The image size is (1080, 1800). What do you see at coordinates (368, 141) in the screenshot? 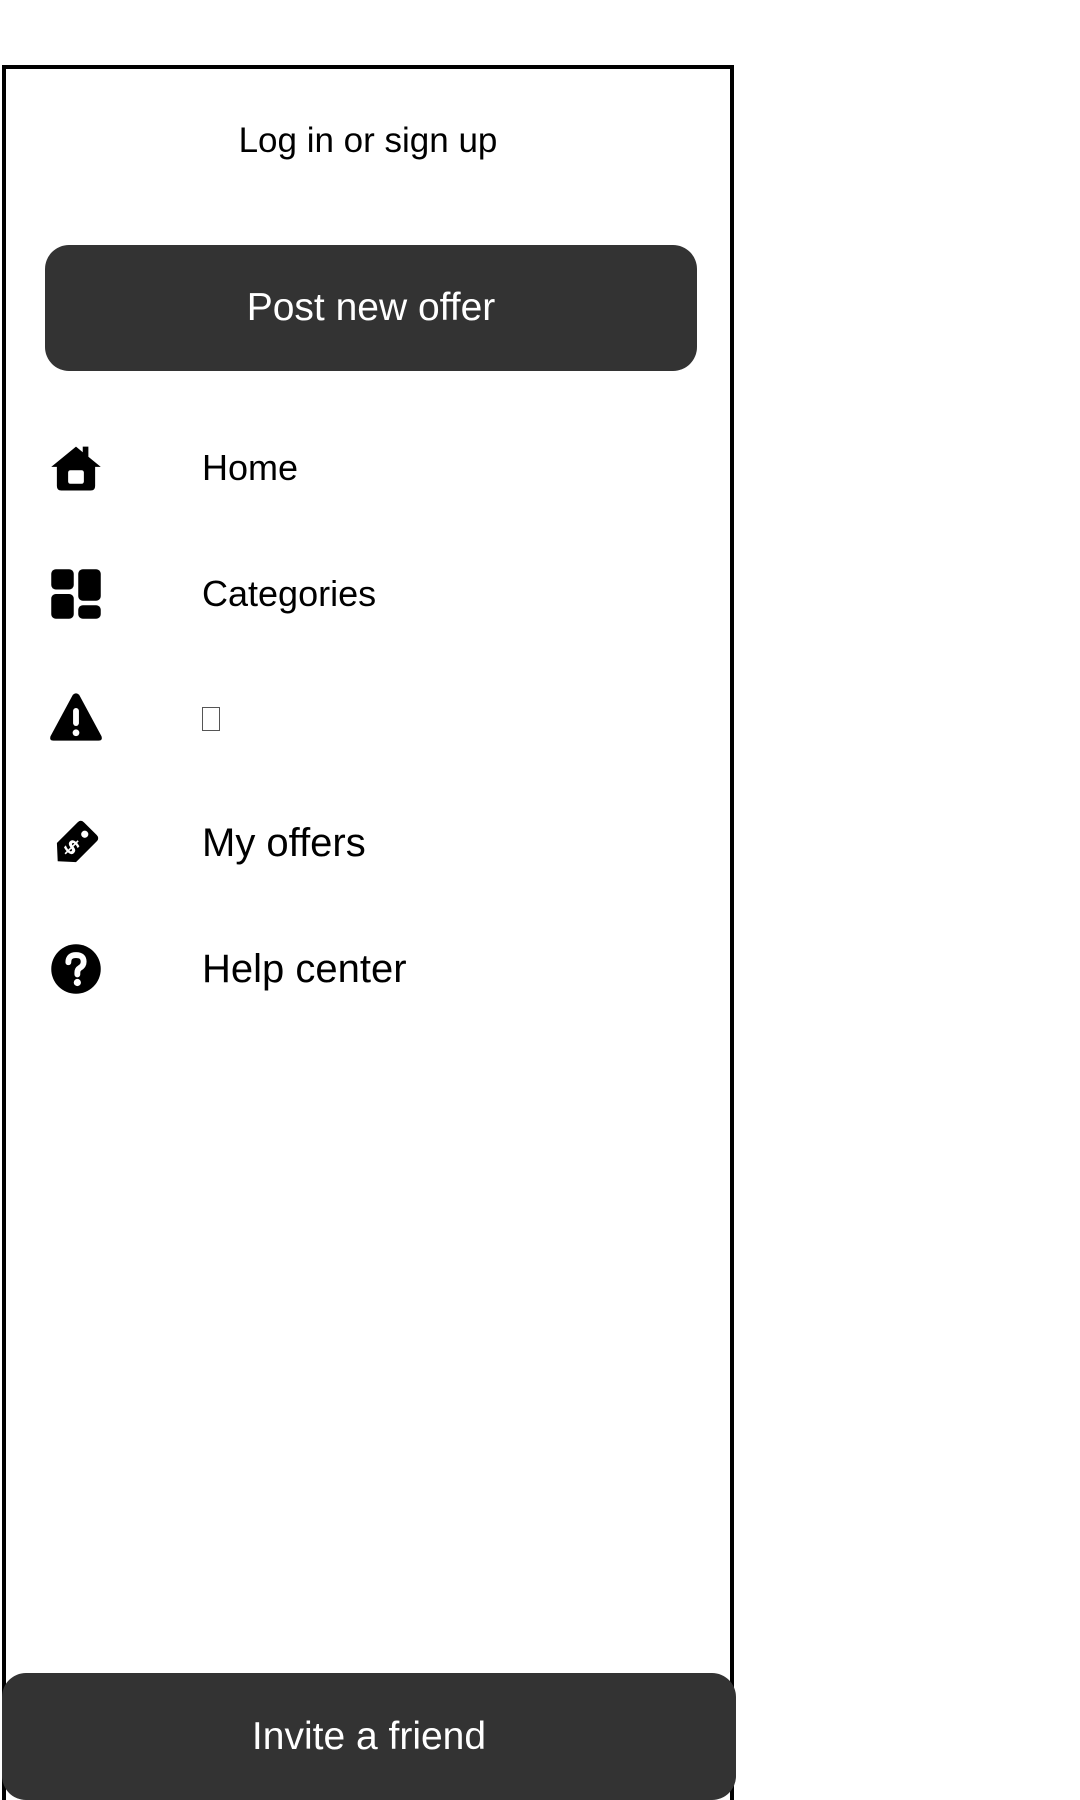
I see `login-signup-link: Log in or sign up` at bounding box center [368, 141].